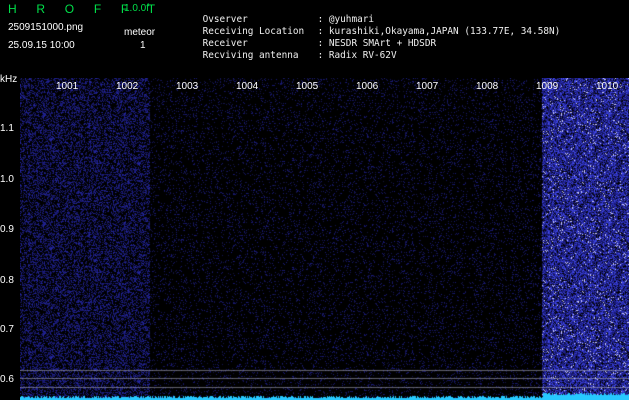  What do you see at coordinates (7, 329) in the screenshot?
I see `y-tick-label: 0.7` at bounding box center [7, 329].